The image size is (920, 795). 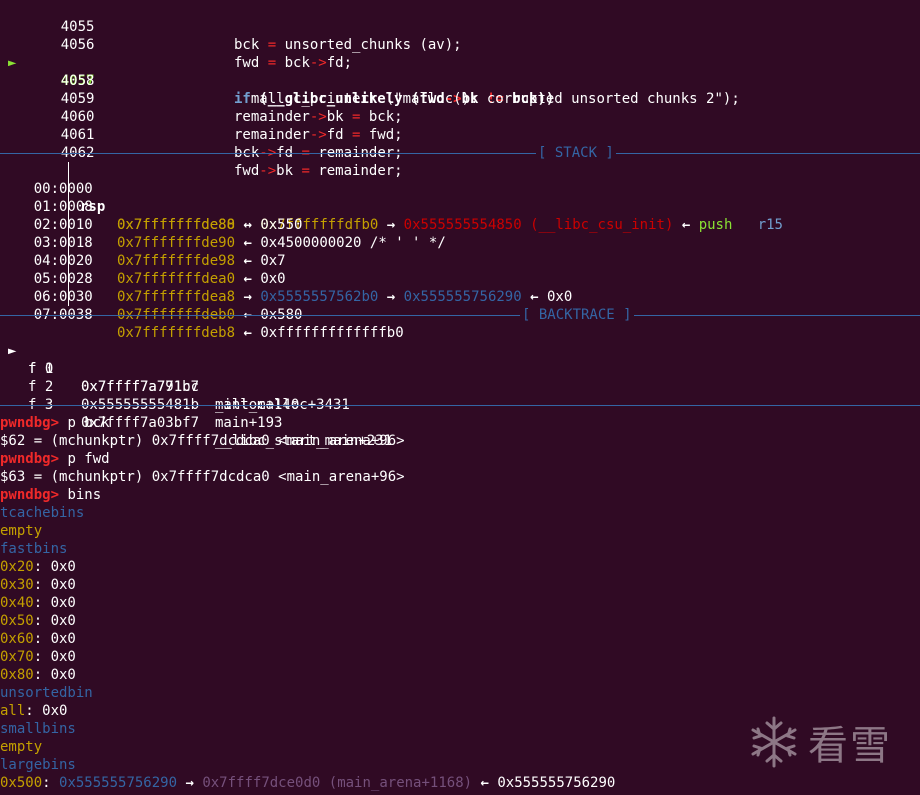 What do you see at coordinates (51, 783) in the screenshot?
I see `bin-colon: :` at bounding box center [51, 783].